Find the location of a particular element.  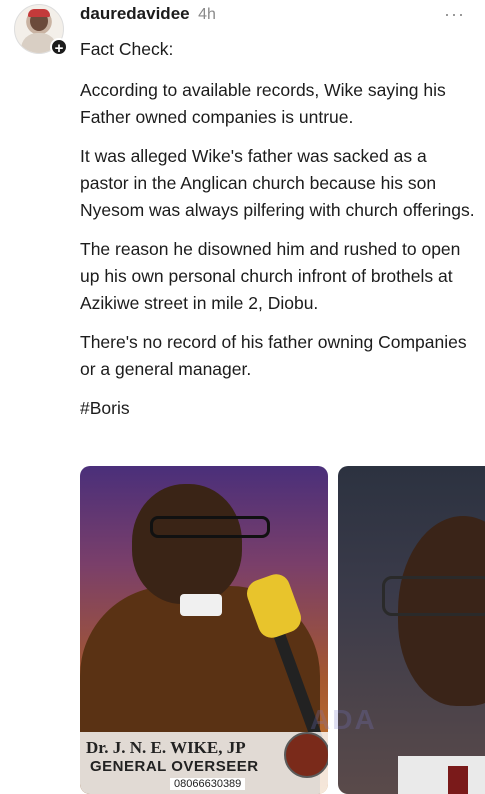

image1-glasses is located at coordinates (210, 527).